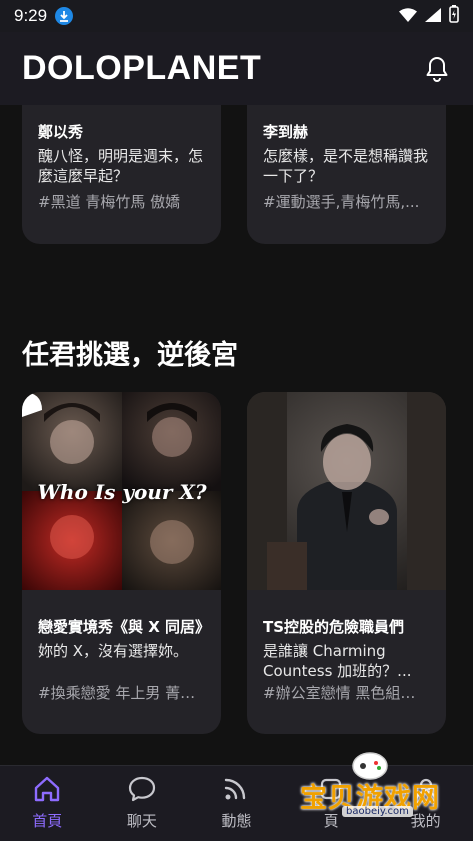 Image resolution: width=473 pixels, height=841 pixels. What do you see at coordinates (141, 821) in the screenshot?
I see `nav-chat-label: 聊天` at bounding box center [141, 821].